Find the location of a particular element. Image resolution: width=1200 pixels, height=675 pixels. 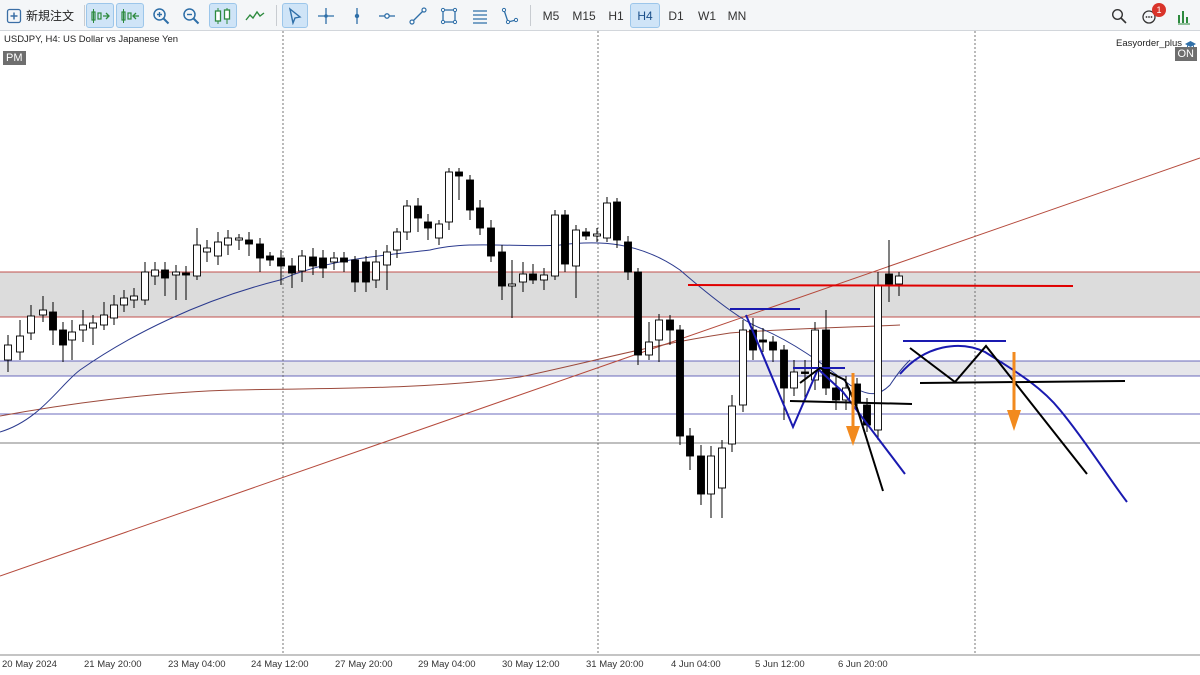

timeframe-d1: D1 is located at coordinates (676, 15).